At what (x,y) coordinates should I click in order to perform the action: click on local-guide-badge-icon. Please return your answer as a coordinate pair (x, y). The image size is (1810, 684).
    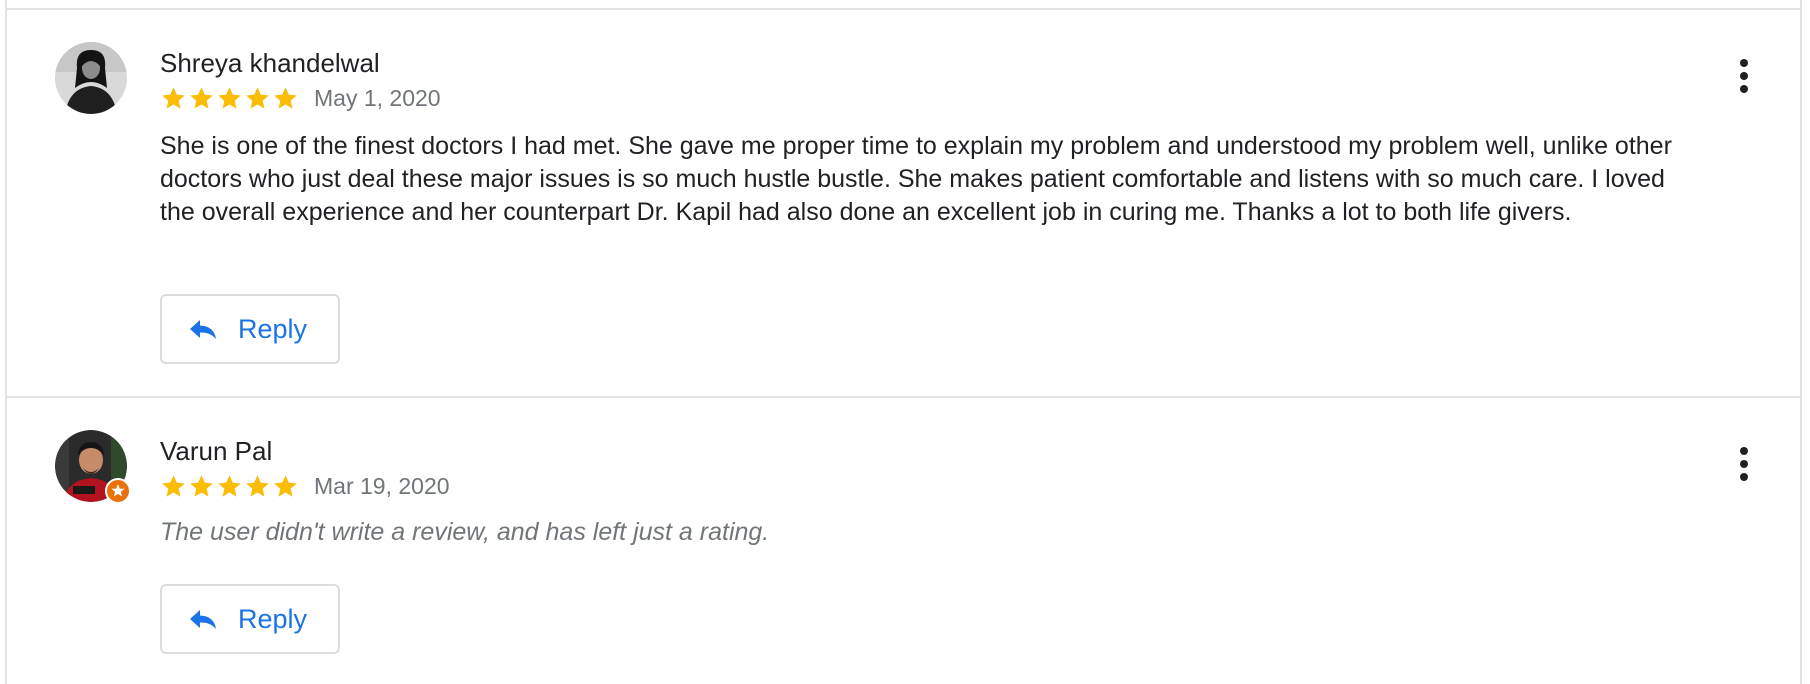
    Looking at the image, I should click on (118, 491).